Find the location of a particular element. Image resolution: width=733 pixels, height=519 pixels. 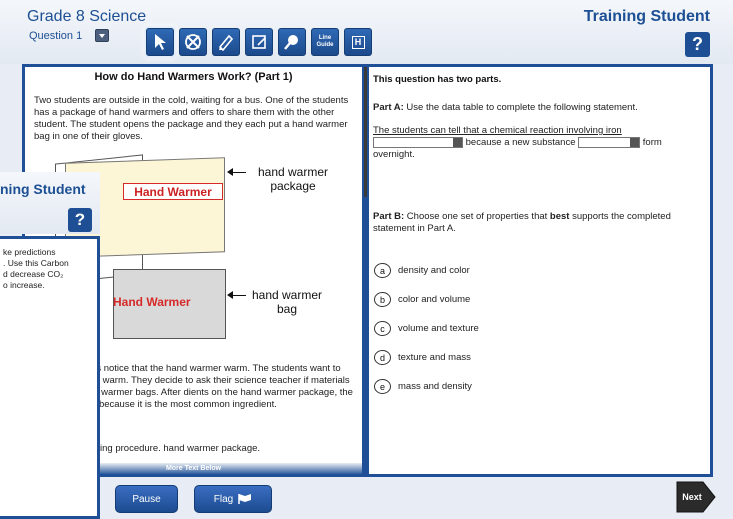

part-b-label: Part B: is located at coordinates (389, 216).